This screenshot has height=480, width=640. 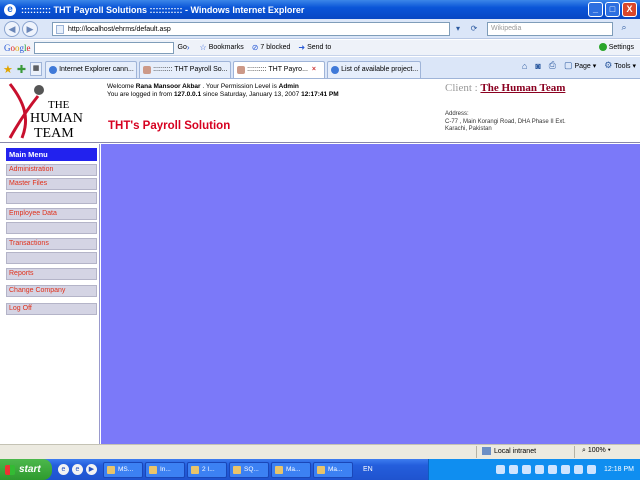 I want to click on main-menu-title: Main Menu, so click(x=51, y=154).